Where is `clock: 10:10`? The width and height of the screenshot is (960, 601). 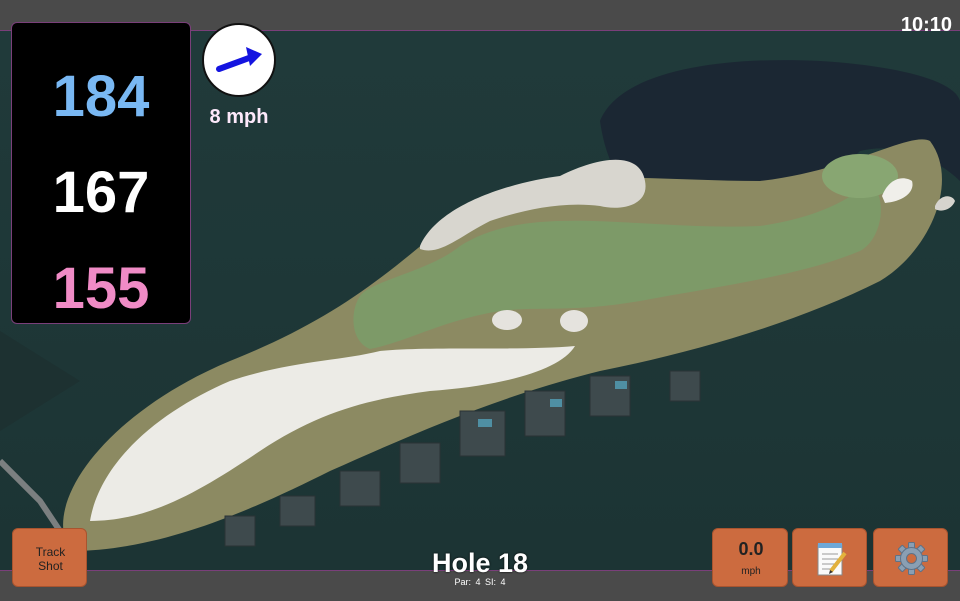
clock: 10:10 is located at coordinates (926, 25).